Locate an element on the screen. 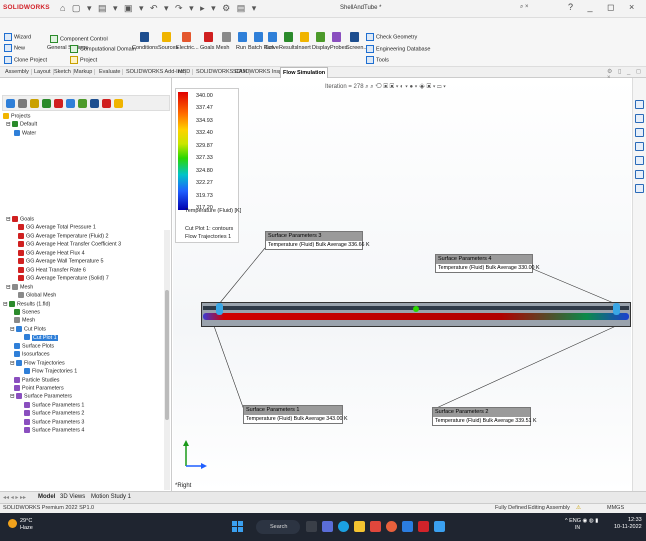 The width and height of the screenshot is (646, 541). start-icon is located at coordinates (238, 527).